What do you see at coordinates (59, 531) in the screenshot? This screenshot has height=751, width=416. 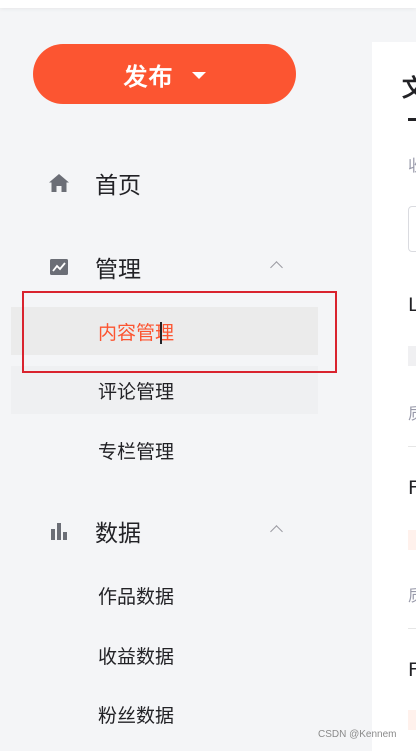 I see `bar-chart-icon` at bounding box center [59, 531].